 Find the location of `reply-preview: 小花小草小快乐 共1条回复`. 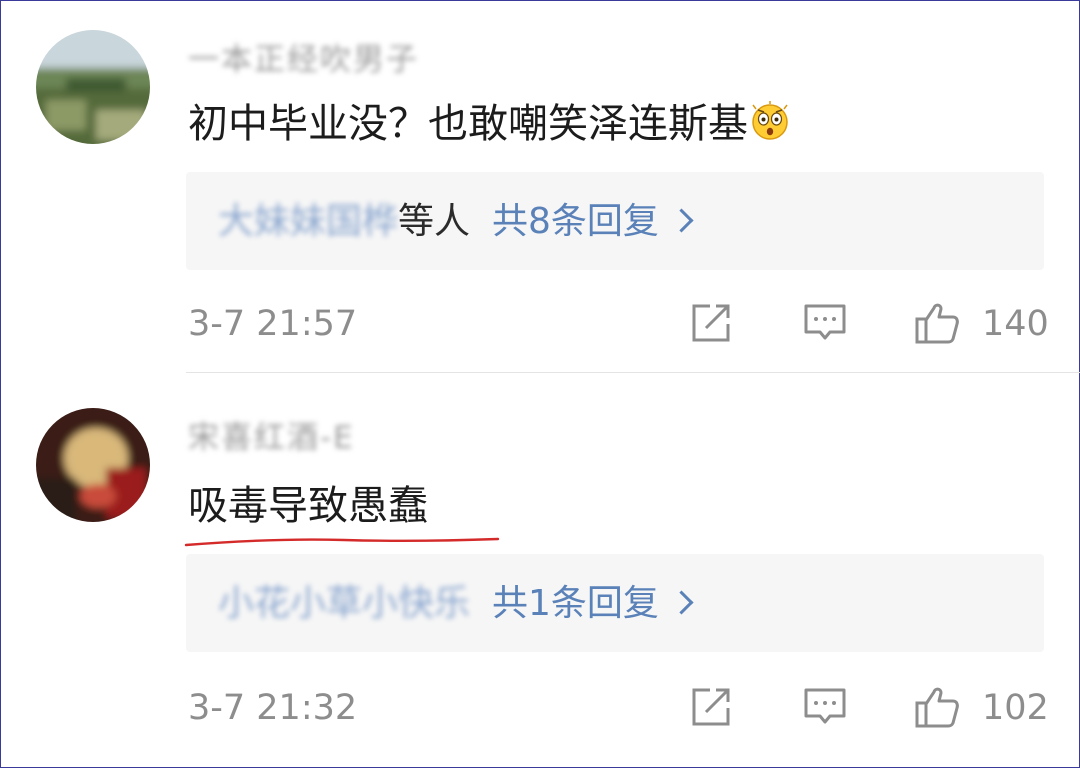

reply-preview: 小花小草小快乐 共1条回复 is located at coordinates (615, 603).